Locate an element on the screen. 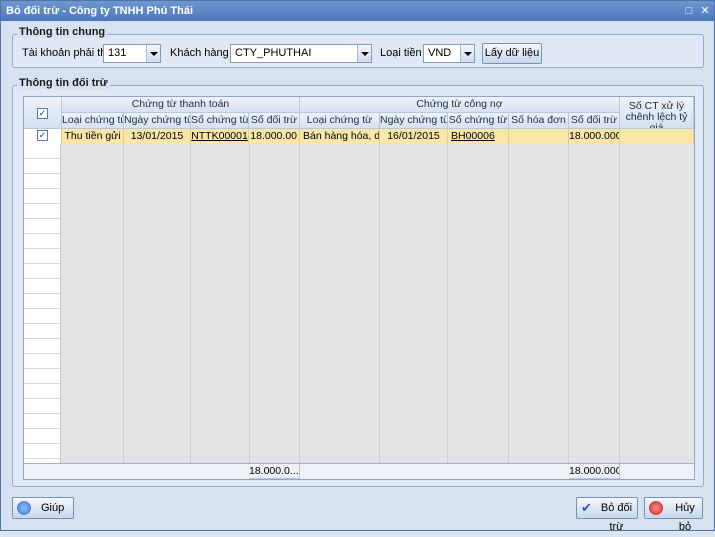 This screenshot has width=715, height=537. account-label: Tài khoản phải thu is located at coordinates (67, 53).